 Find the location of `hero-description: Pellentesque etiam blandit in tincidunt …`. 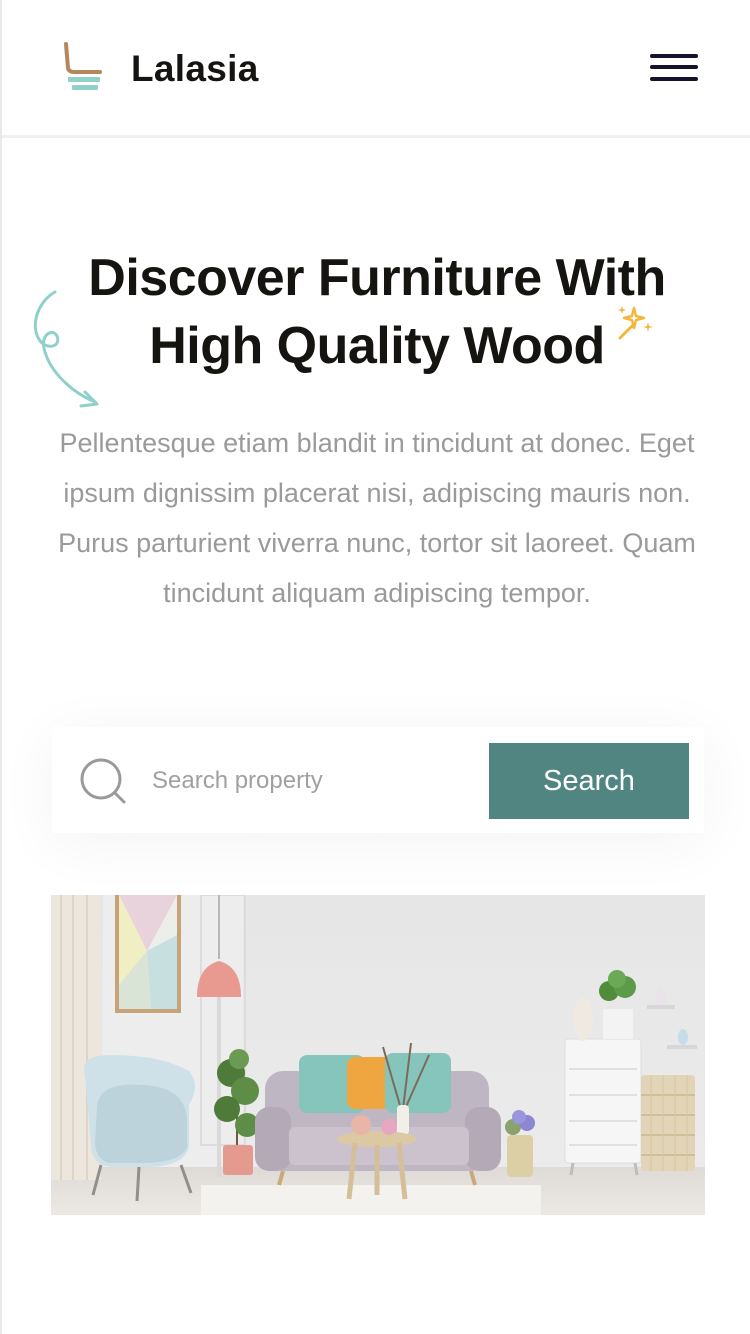

hero-description: Pellentesque etiam blandit in tincidunt … is located at coordinates (377, 518).